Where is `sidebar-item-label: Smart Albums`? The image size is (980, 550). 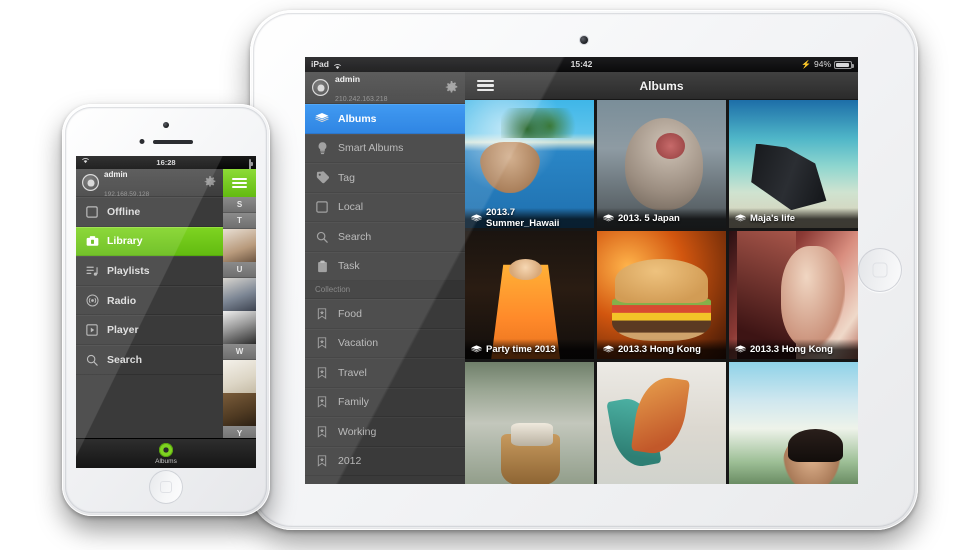 sidebar-item-label: Smart Albums is located at coordinates (371, 148).